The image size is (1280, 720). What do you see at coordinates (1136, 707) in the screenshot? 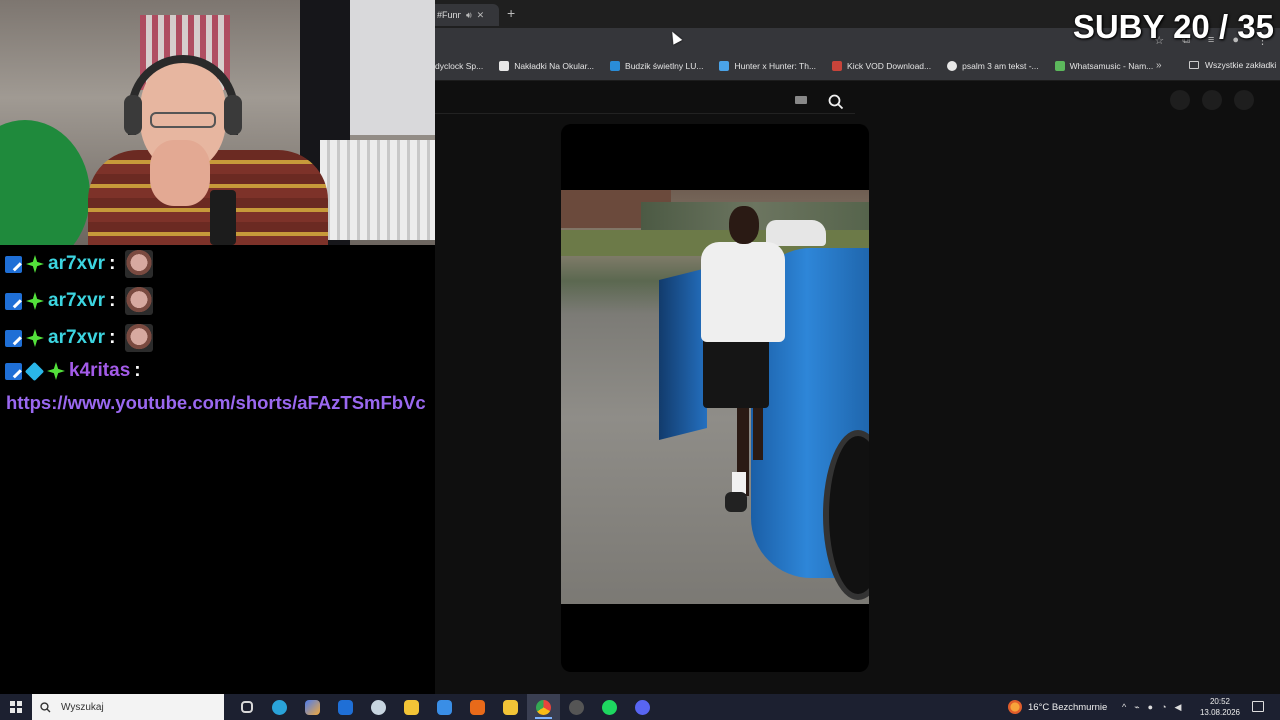
I see `network-icon: ⌁` at bounding box center [1136, 707].